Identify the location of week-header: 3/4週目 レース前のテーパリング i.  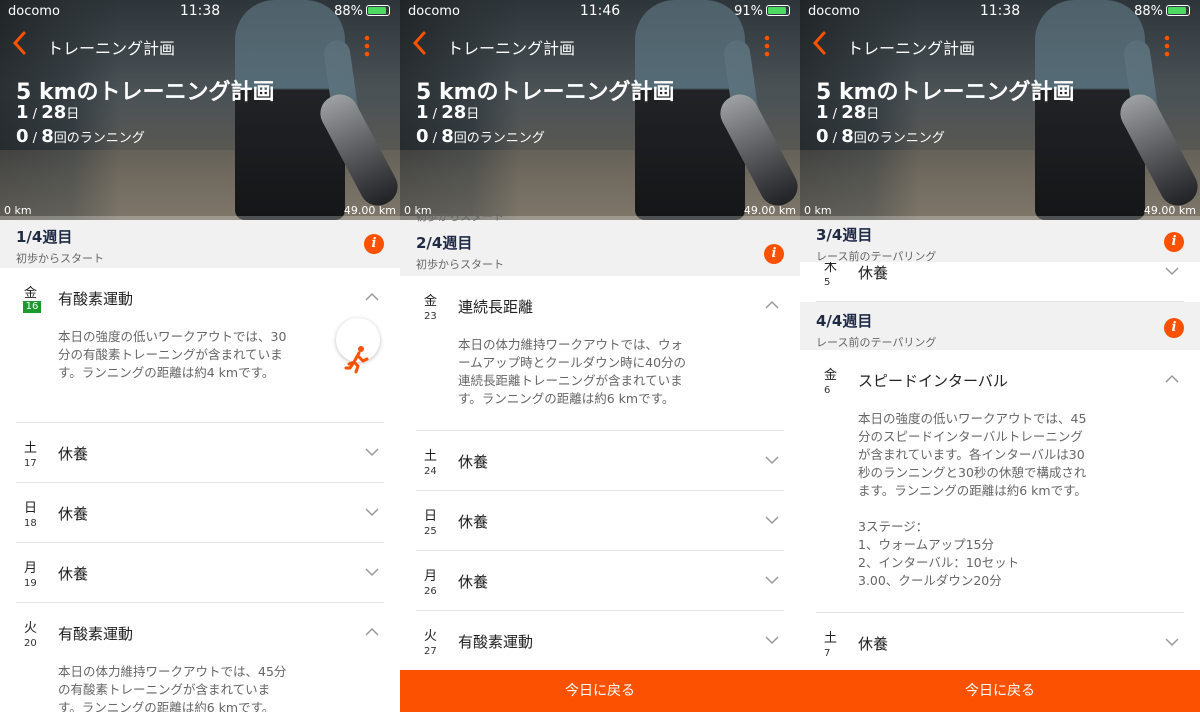
(1000, 241).